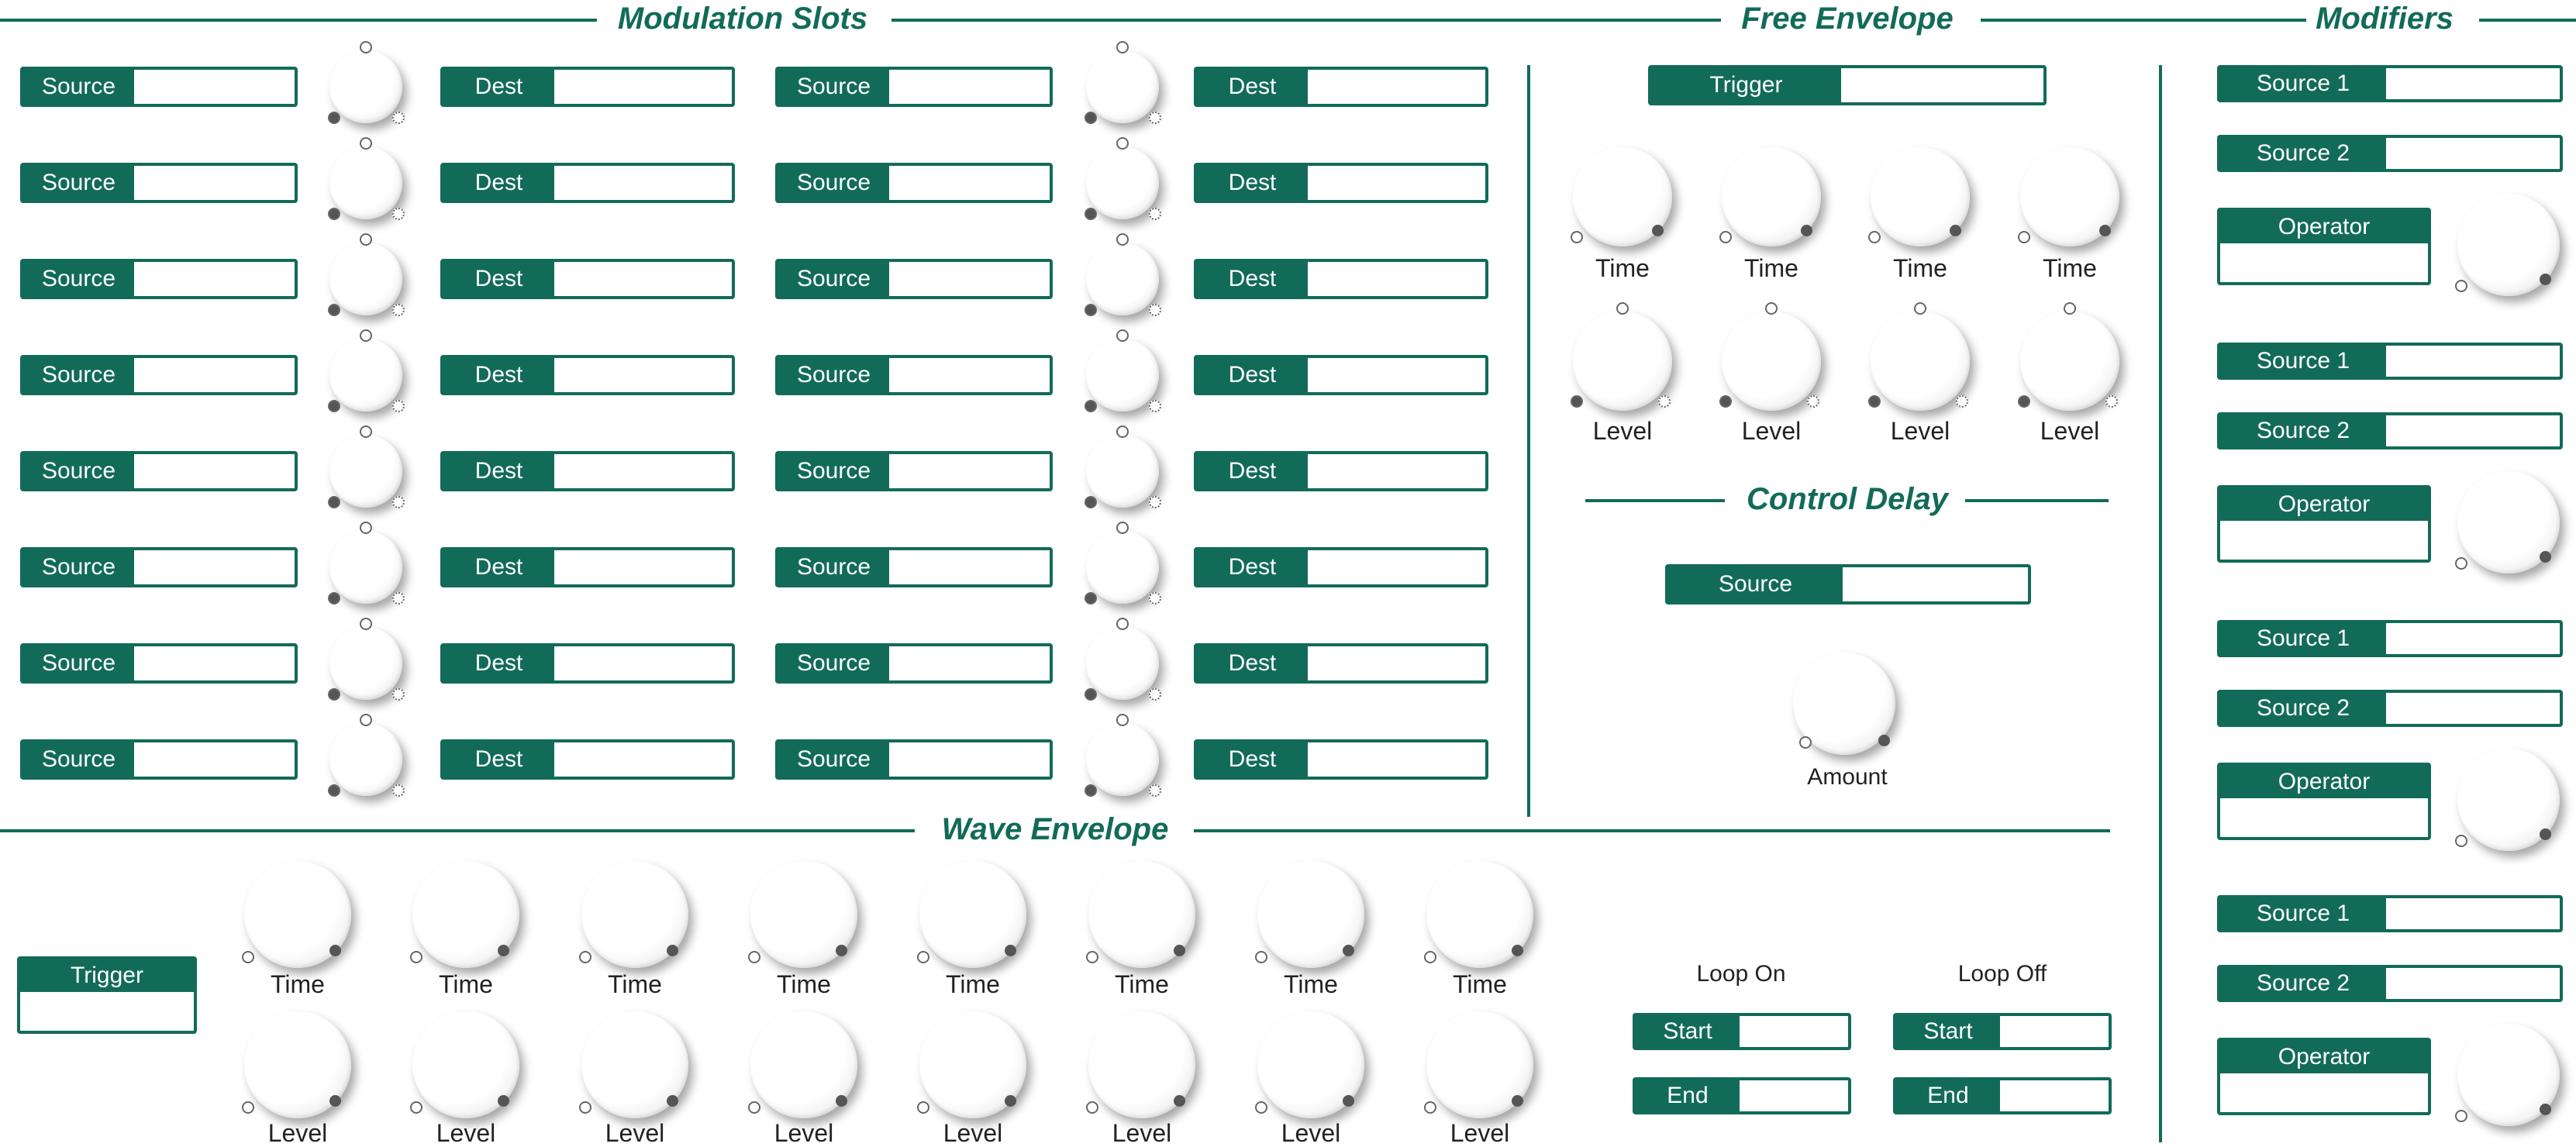 The height and width of the screenshot is (1147, 2576). I want to click on mod-slot-12-dest-field-value, so click(1396, 375).